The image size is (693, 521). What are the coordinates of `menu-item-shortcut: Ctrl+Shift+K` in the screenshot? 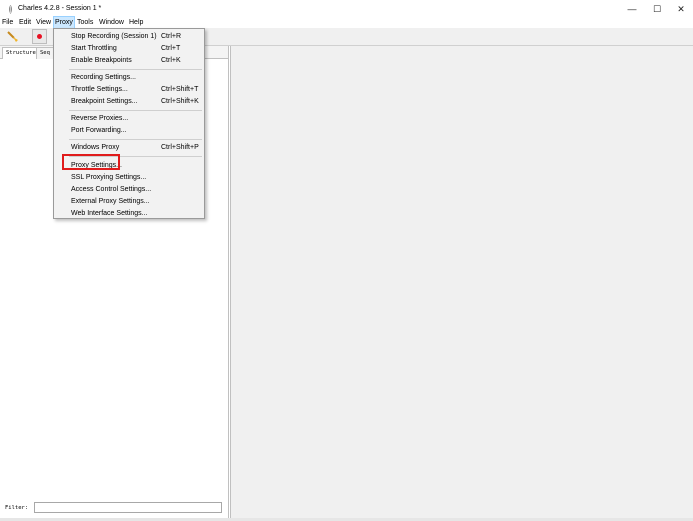 It's located at (180, 101).